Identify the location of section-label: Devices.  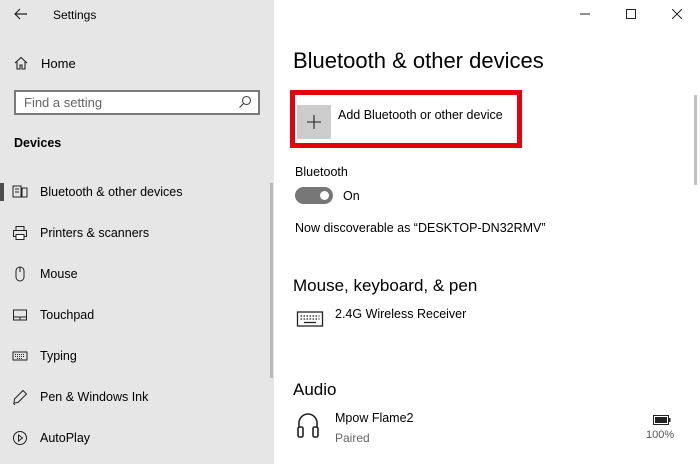
(38, 143).